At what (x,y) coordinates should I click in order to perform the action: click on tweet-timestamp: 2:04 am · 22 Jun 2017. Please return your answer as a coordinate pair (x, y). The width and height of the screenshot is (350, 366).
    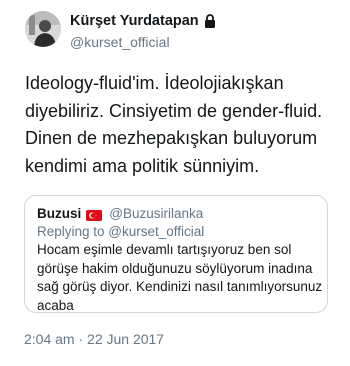
    Looking at the image, I should click on (94, 339).